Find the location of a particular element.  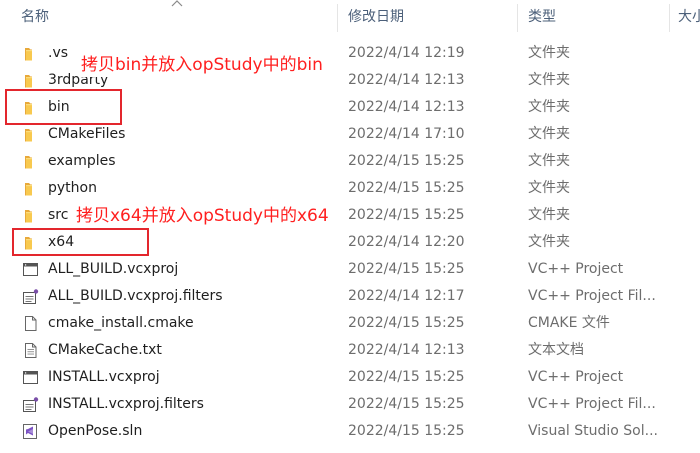

column-header-name: 名称 is located at coordinates (169, 18).